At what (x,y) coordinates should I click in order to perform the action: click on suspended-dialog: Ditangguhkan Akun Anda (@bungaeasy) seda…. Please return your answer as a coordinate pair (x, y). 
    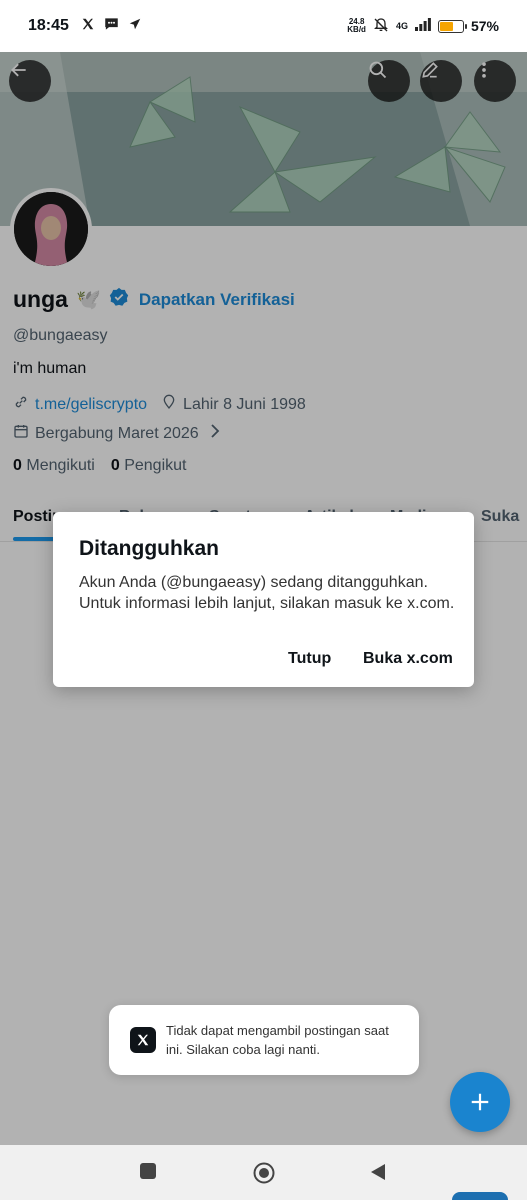
    Looking at the image, I should click on (263, 599).